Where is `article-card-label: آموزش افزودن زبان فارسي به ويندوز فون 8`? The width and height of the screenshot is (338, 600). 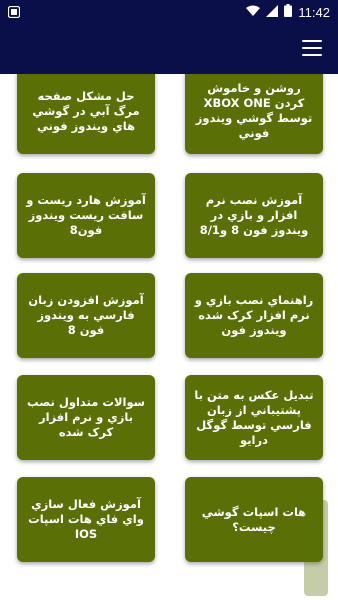
article-card-label: آموزش افزودن زبان فارسي به ويندوز فون 8 is located at coordinates (86, 315).